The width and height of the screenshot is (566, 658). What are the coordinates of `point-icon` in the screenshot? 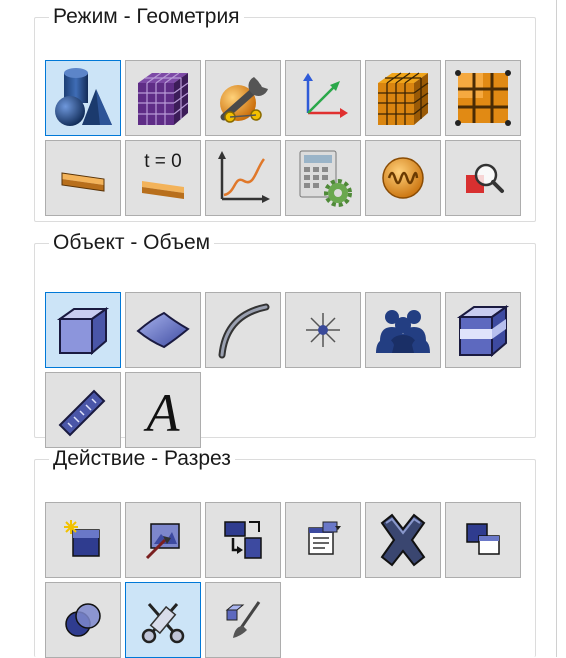 It's located at (323, 330).